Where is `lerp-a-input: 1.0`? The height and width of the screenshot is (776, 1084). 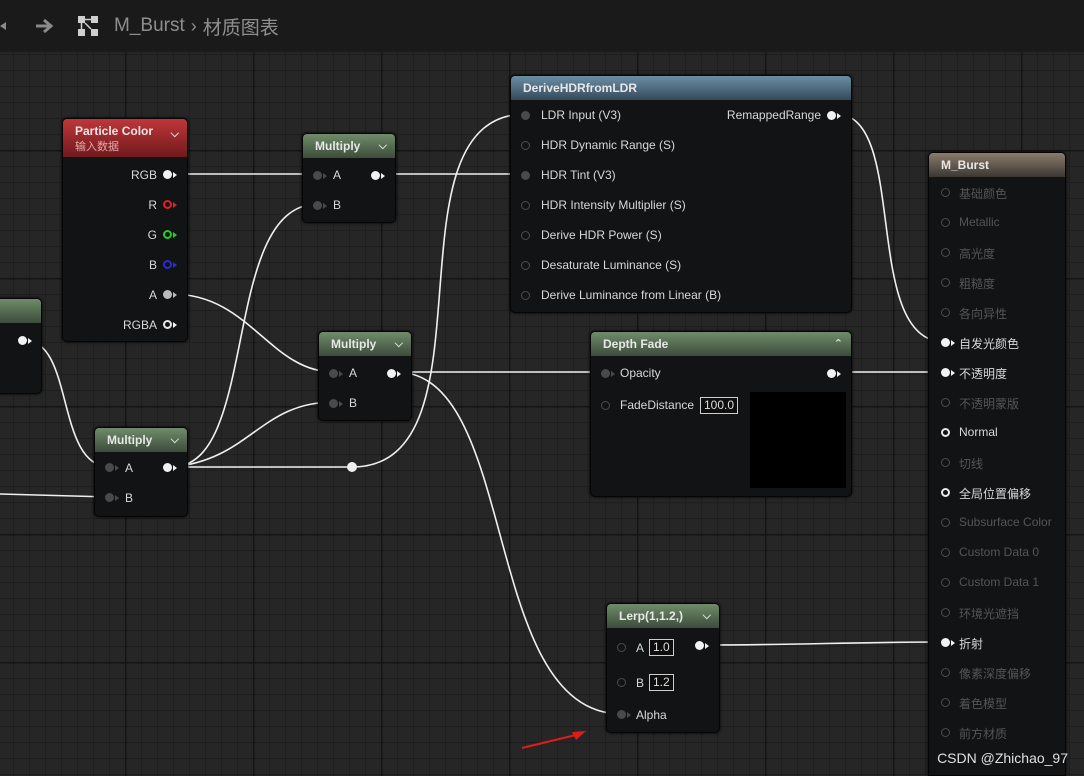
lerp-a-input: 1.0 is located at coordinates (661, 647).